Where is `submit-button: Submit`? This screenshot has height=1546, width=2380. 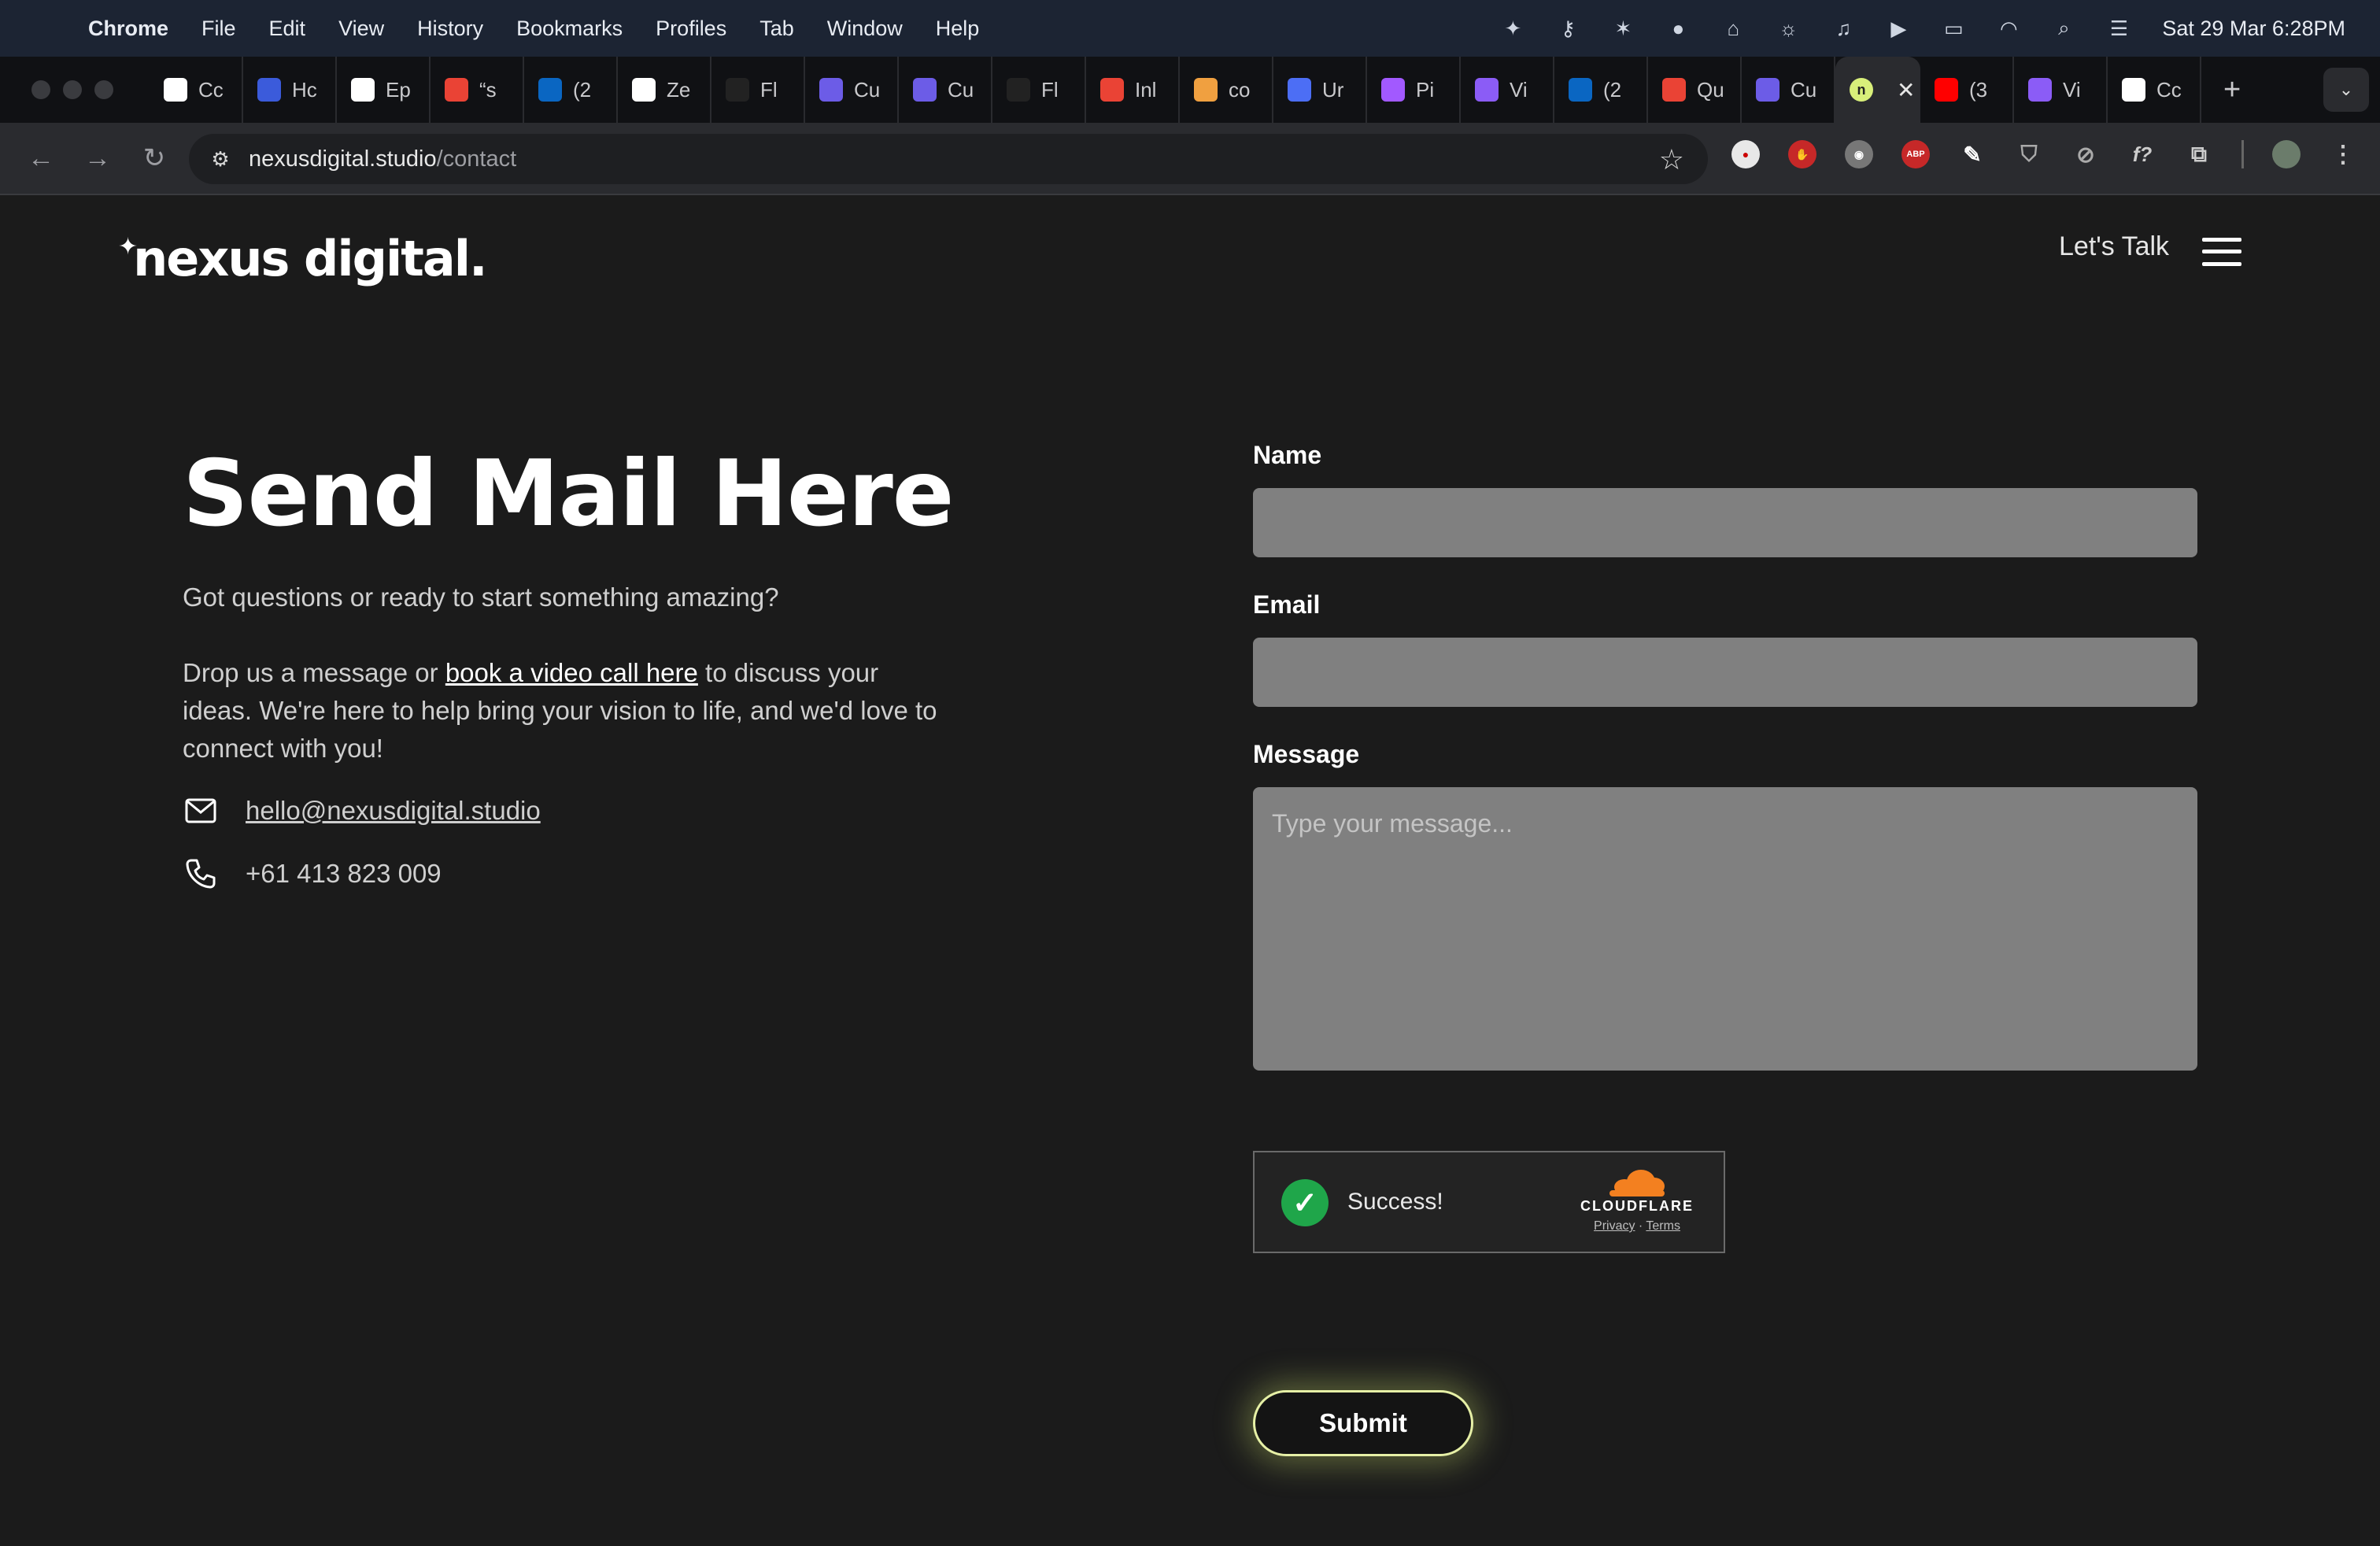
submit-button: Submit is located at coordinates (1363, 1423).